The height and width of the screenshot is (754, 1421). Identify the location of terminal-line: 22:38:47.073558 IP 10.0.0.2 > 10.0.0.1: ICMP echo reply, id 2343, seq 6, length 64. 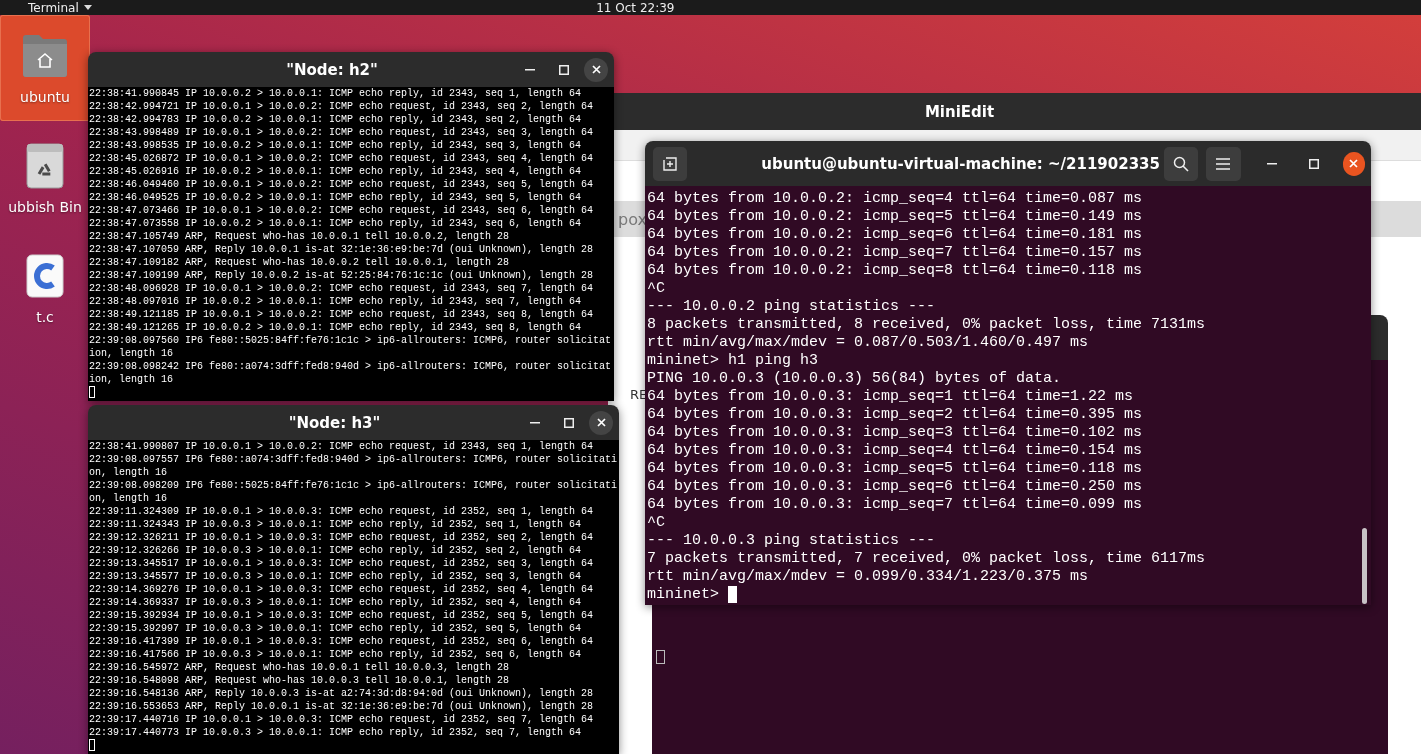
(336, 223).